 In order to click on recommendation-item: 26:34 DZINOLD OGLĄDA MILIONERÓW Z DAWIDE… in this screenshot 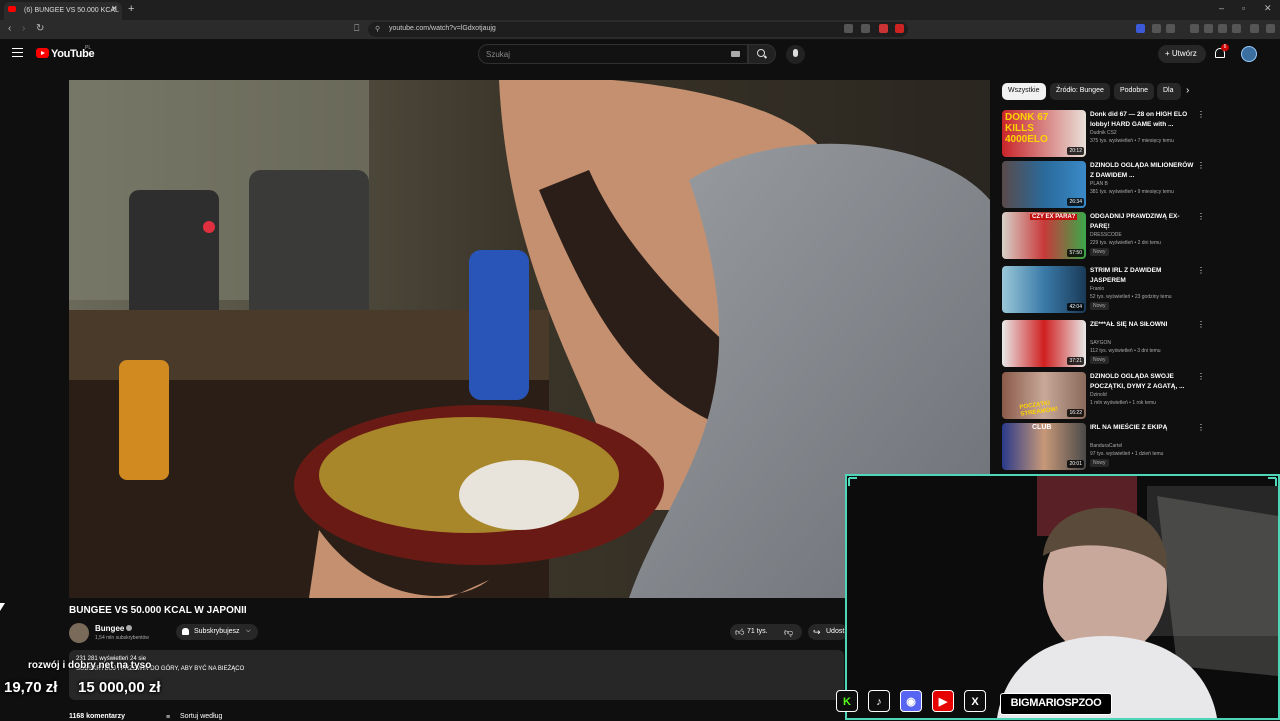, I will do `click(1103, 186)`.